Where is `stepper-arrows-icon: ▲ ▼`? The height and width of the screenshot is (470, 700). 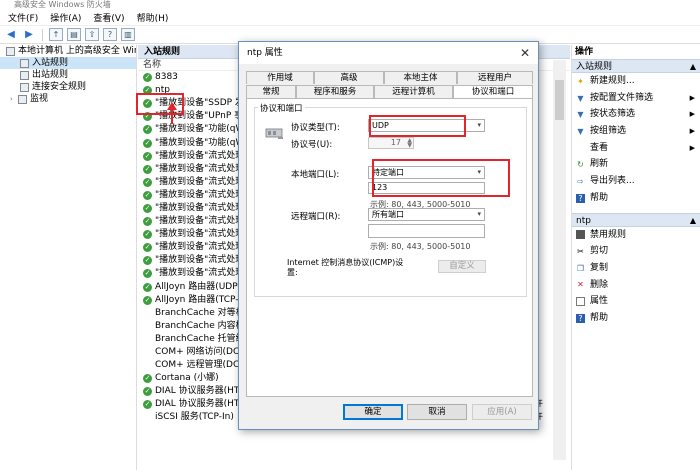
stepper-arrows-icon: ▲ ▼ is located at coordinates (409, 143).